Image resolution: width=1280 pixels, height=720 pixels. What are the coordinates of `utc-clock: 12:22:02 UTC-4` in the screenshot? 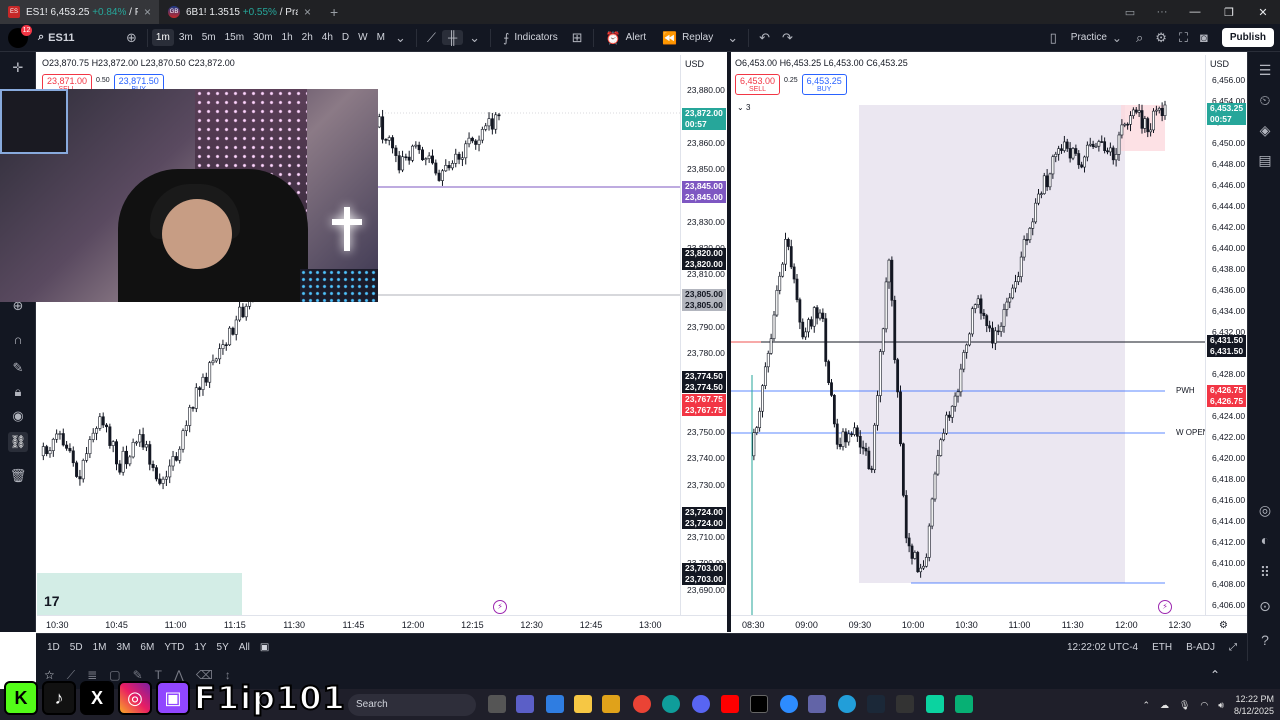 It's located at (1102, 647).